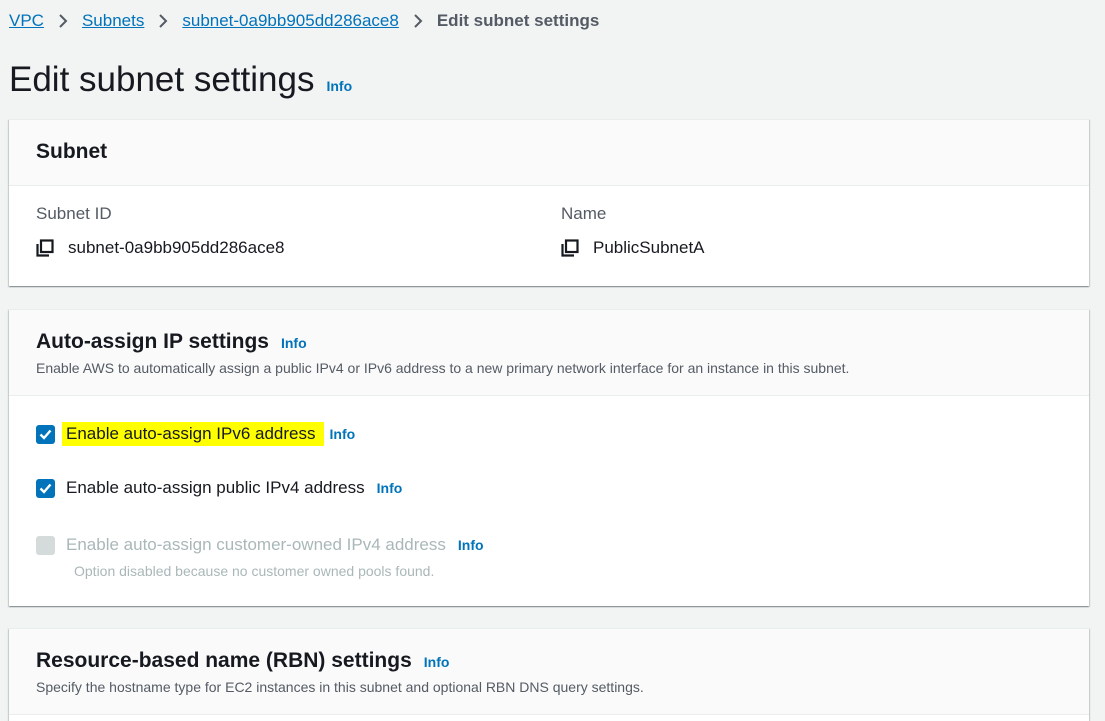 This screenshot has width=1105, height=721. What do you see at coordinates (549, 153) in the screenshot?
I see `subnet-panel-header: Subnet` at bounding box center [549, 153].